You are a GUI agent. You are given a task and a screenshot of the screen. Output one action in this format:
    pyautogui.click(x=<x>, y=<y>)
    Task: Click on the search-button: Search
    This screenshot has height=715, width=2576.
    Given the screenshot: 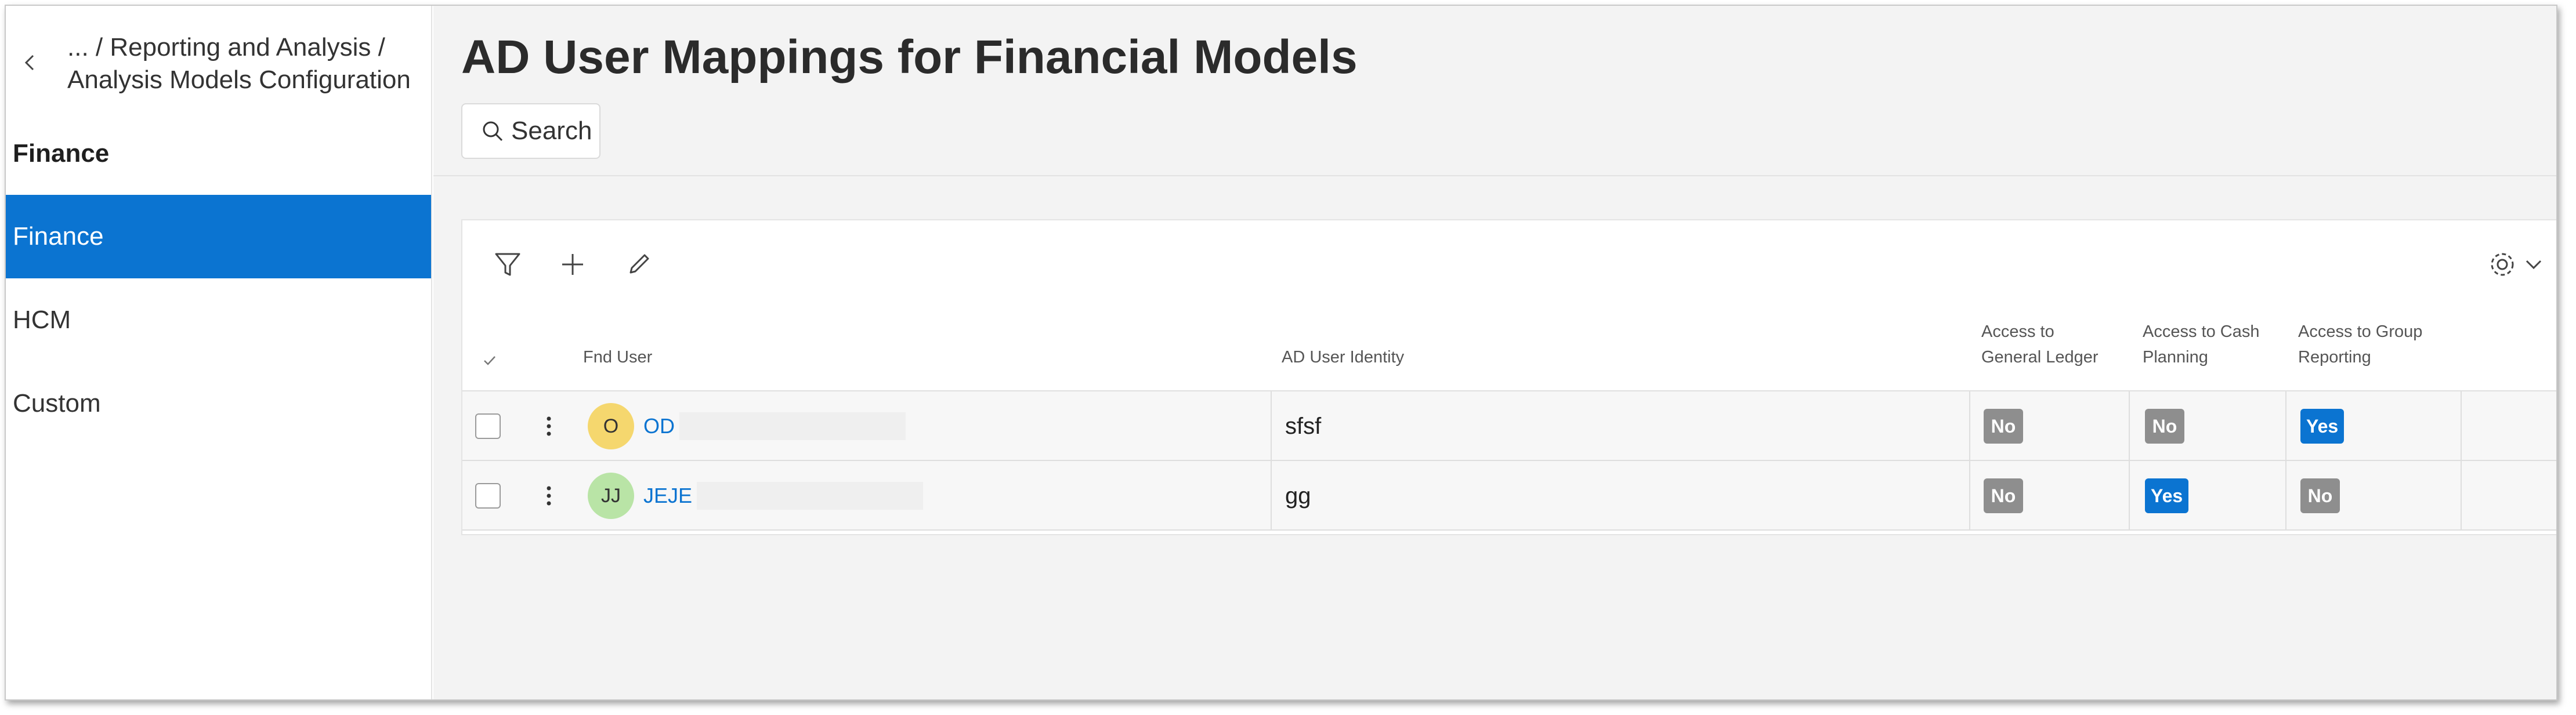 What is the action you would take?
    pyautogui.click(x=530, y=131)
    